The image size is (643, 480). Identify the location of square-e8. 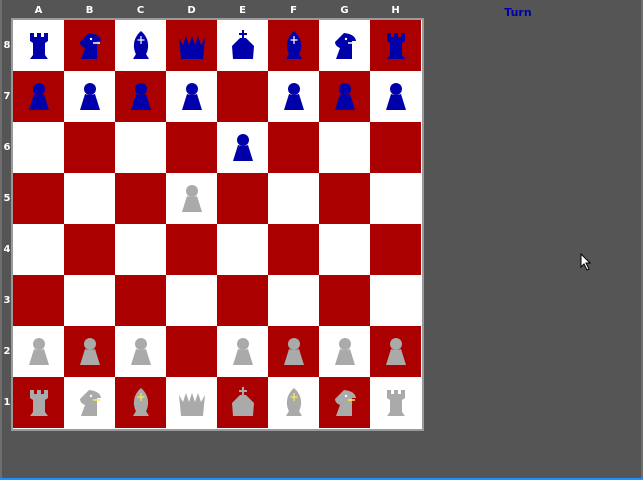
(242, 45).